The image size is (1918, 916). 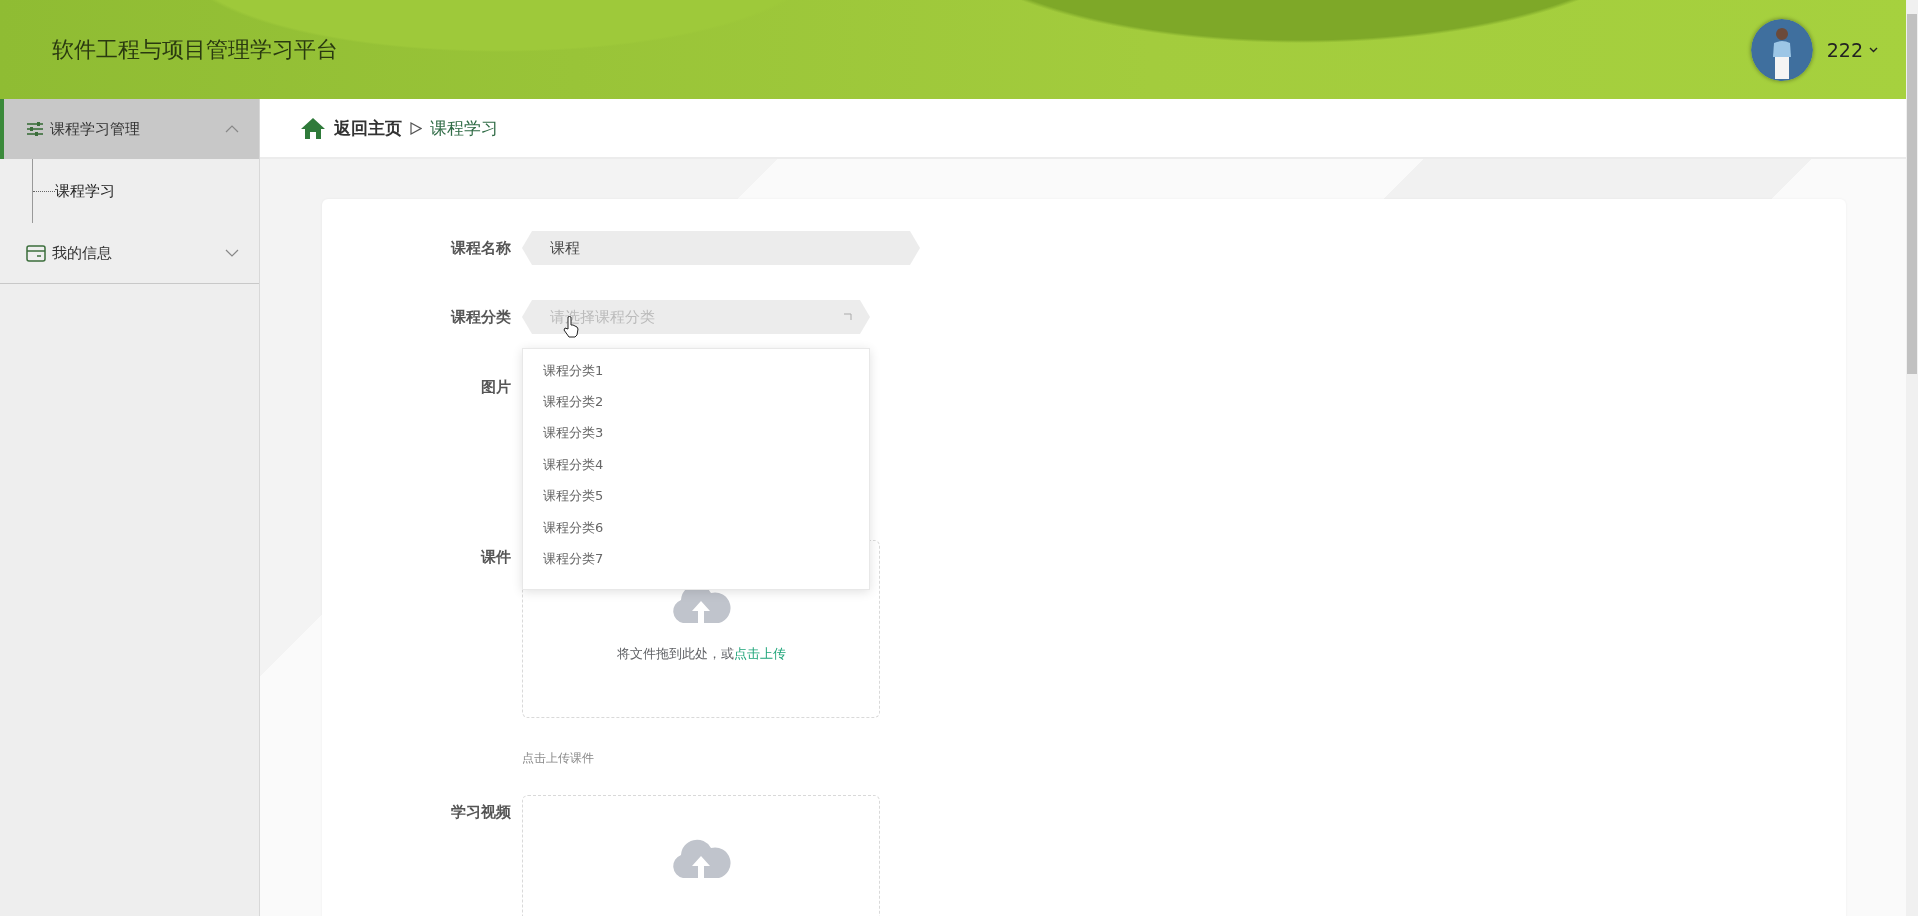 What do you see at coordinates (1912, 194) in the screenshot?
I see `scrollbar-thumb` at bounding box center [1912, 194].